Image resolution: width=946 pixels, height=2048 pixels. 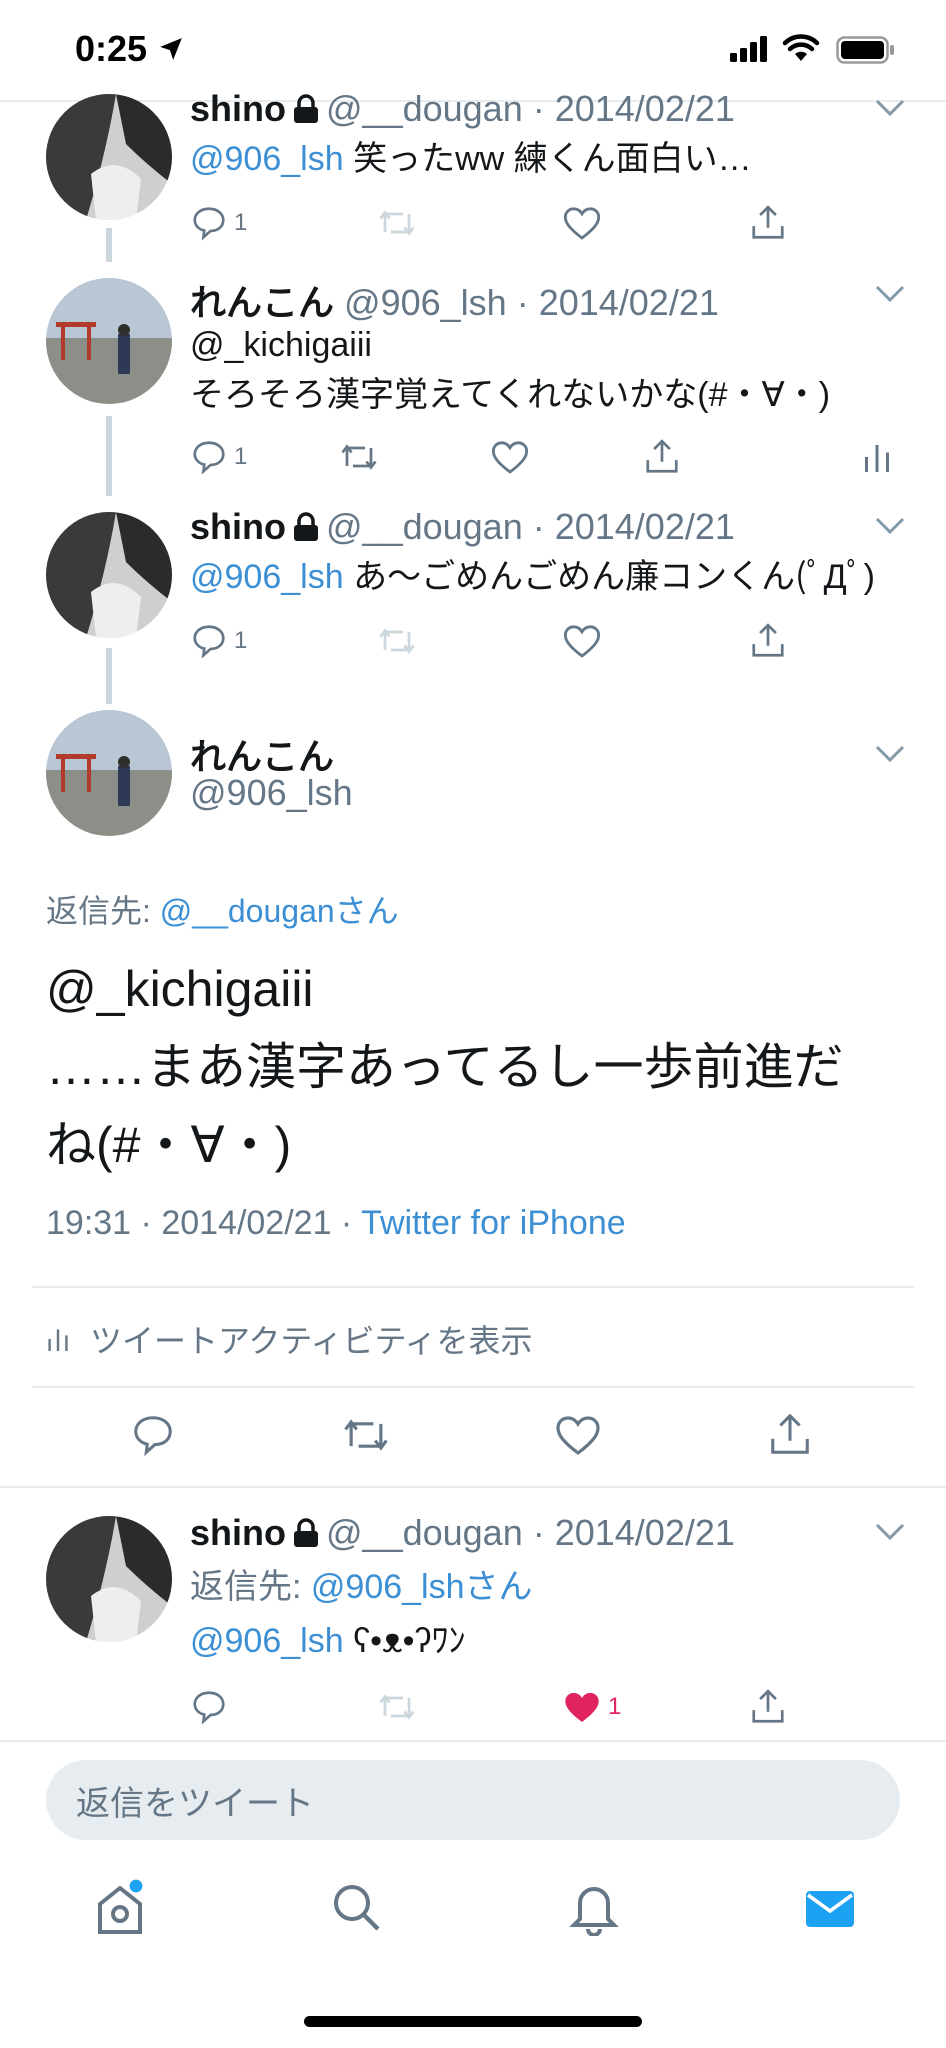 I want to click on tweet-text: @906_lsh ʕ•ᴥ•ʔﾜﾝ, so click(x=328, y=1641).